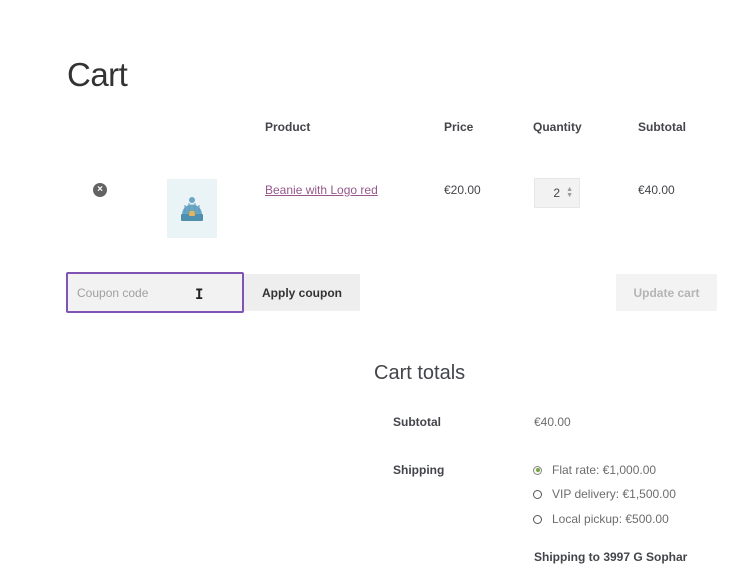  Describe the element at coordinates (537, 470) in the screenshot. I see `radio-checked-icon` at that location.